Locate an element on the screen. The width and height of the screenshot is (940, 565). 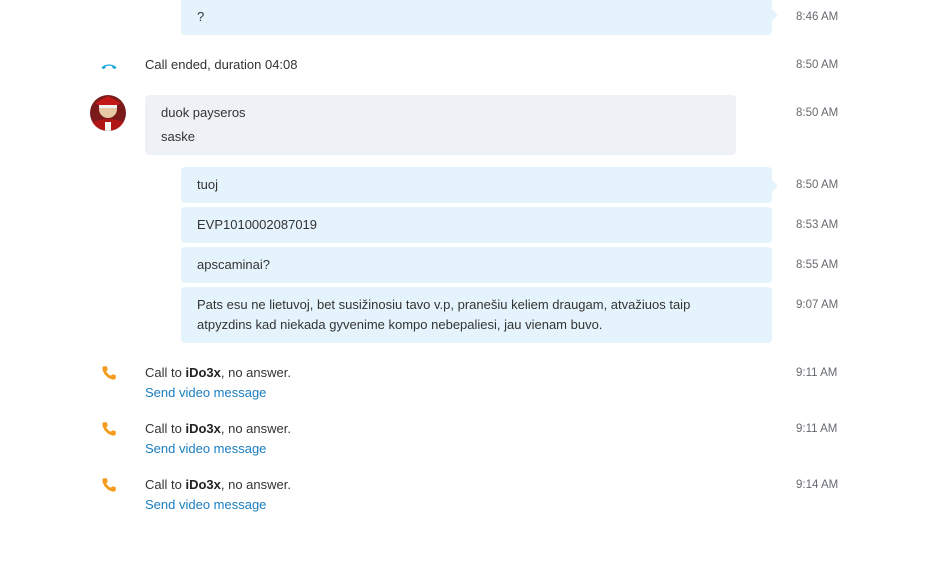
message-time: 8:55 AM is located at coordinates (817, 265).